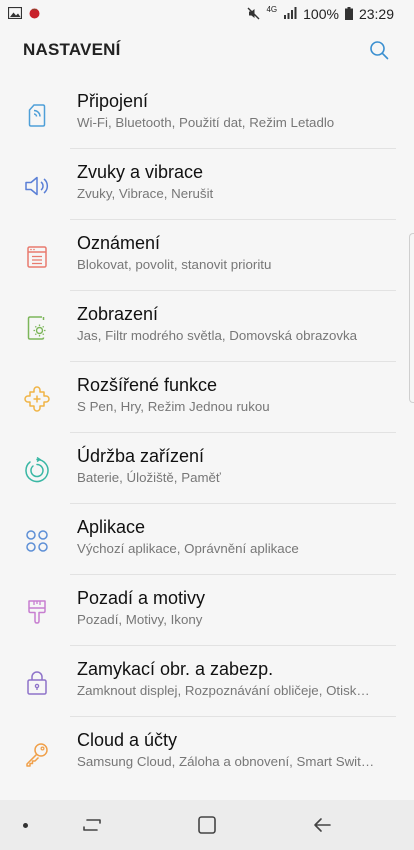  What do you see at coordinates (37, 754) in the screenshot?
I see `key-icon` at bounding box center [37, 754].